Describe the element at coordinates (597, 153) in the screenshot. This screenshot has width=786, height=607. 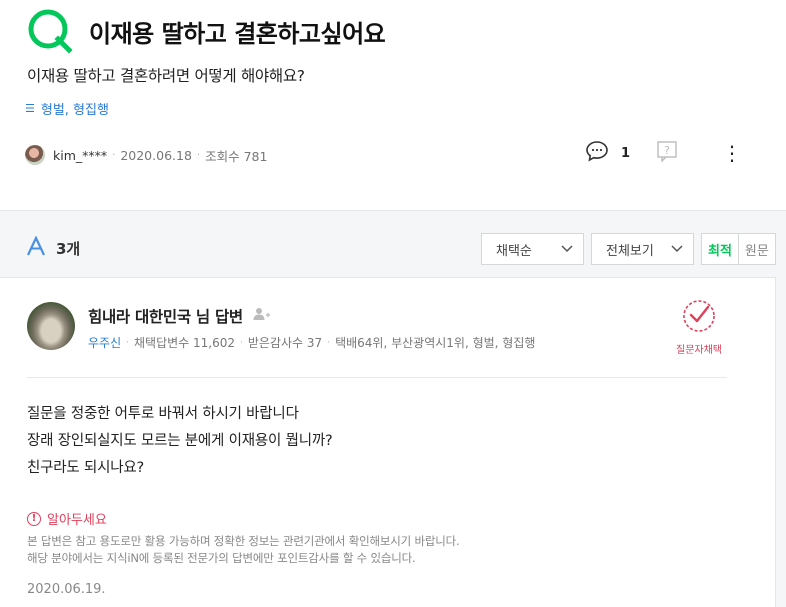
I see `comment-icon` at that location.